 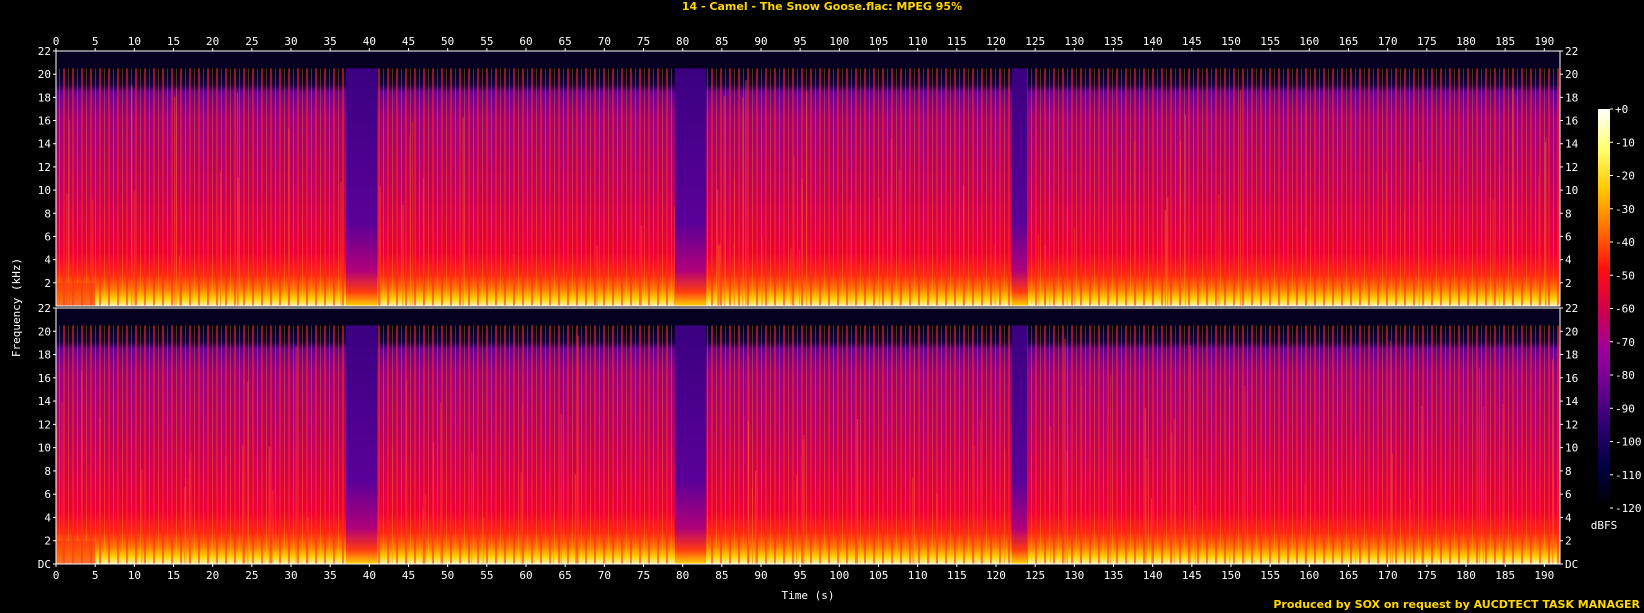 I want to click on y-tick-label-right: 2, so click(x=1568, y=283).